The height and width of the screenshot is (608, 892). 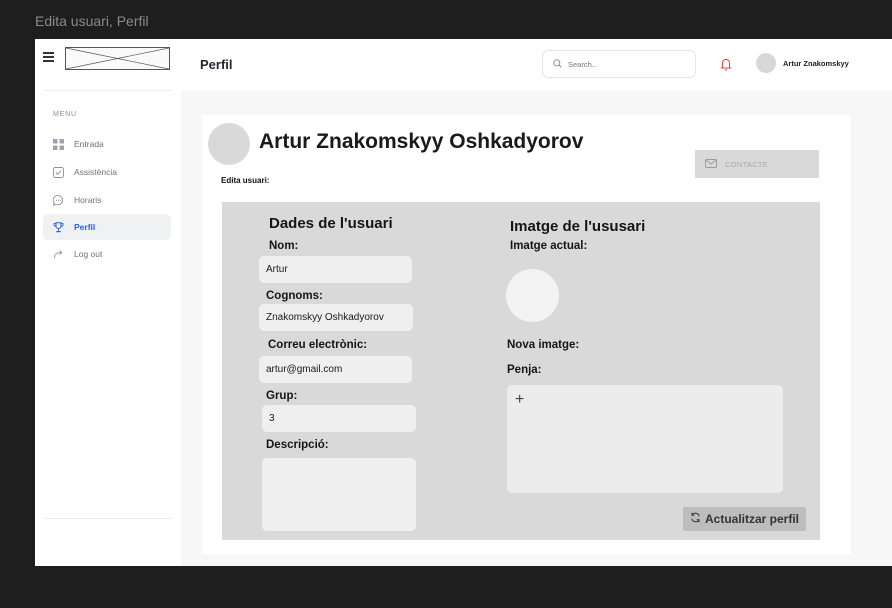 What do you see at coordinates (108, 302) in the screenshot?
I see `sidebar: MENU Entrada Assistència Horaris Perfil` at bounding box center [108, 302].